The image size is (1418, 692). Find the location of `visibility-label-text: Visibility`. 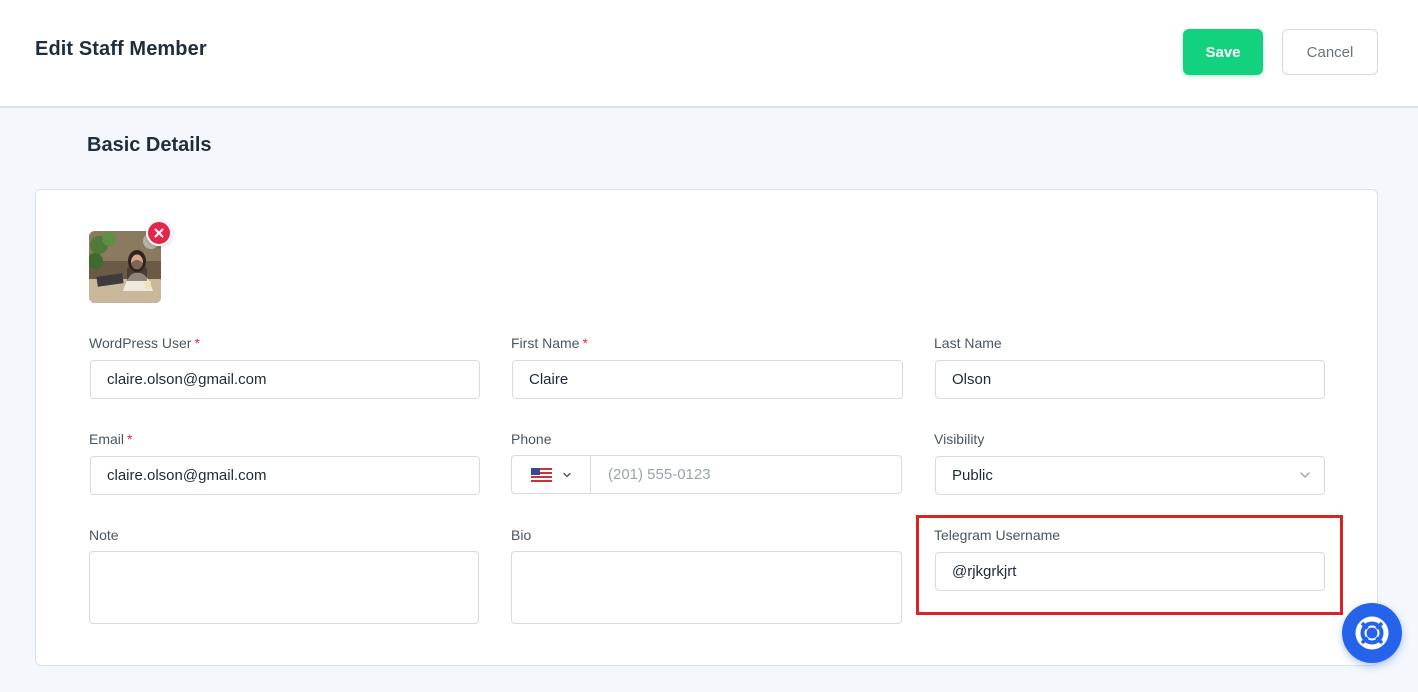

visibility-label-text: Visibility is located at coordinates (959, 439).